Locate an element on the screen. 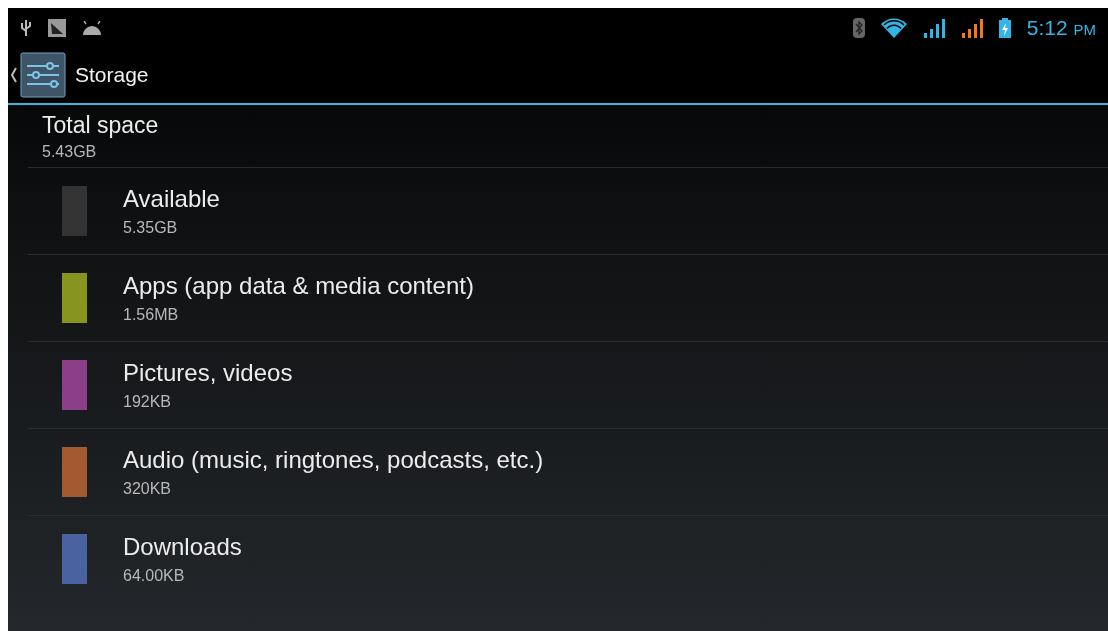 This screenshot has height=631, width=1108. clock: 5:12 PM is located at coordinates (1061, 27).